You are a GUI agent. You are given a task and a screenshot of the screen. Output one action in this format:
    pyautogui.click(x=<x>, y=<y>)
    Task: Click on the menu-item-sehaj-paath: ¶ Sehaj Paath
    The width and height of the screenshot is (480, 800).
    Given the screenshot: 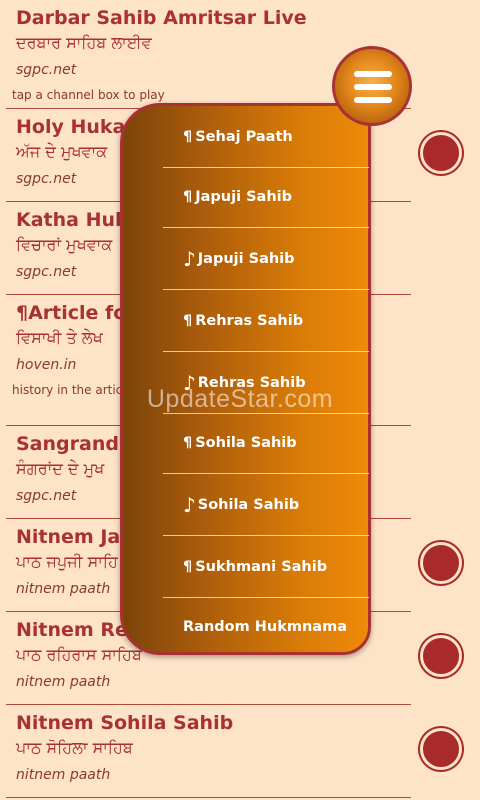 What is the action you would take?
    pyautogui.click(x=266, y=137)
    